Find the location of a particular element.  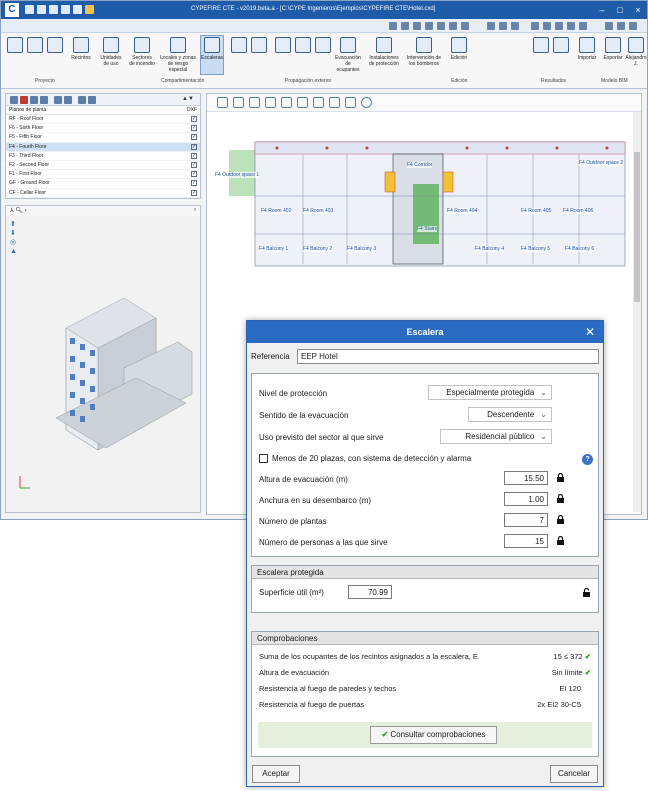

menos20-checkbox is located at coordinates (263, 458).